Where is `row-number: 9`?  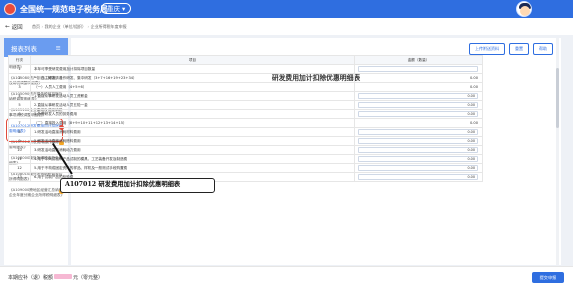 row-number: 9 is located at coordinates (19, 141).